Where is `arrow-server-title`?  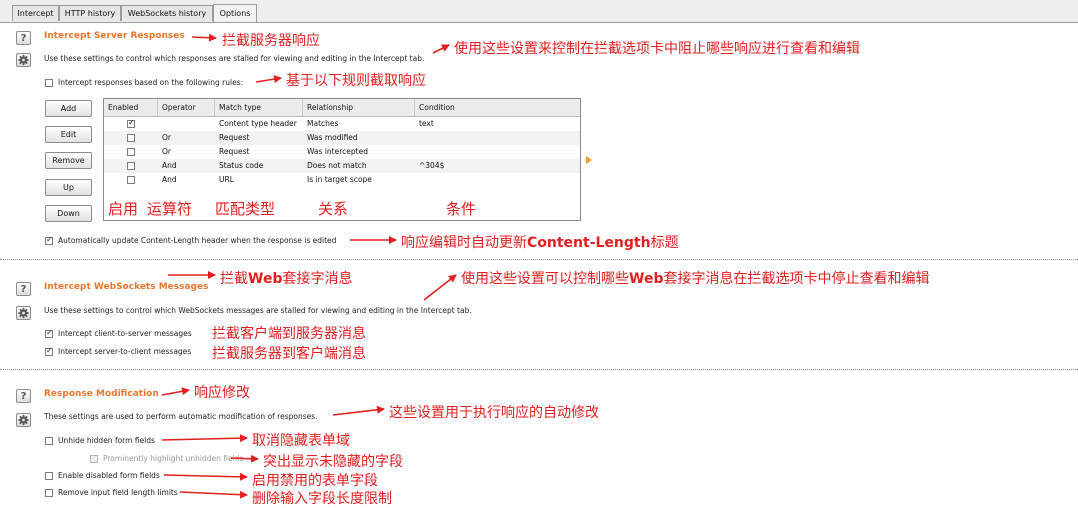
arrow-server-title is located at coordinates (204, 37).